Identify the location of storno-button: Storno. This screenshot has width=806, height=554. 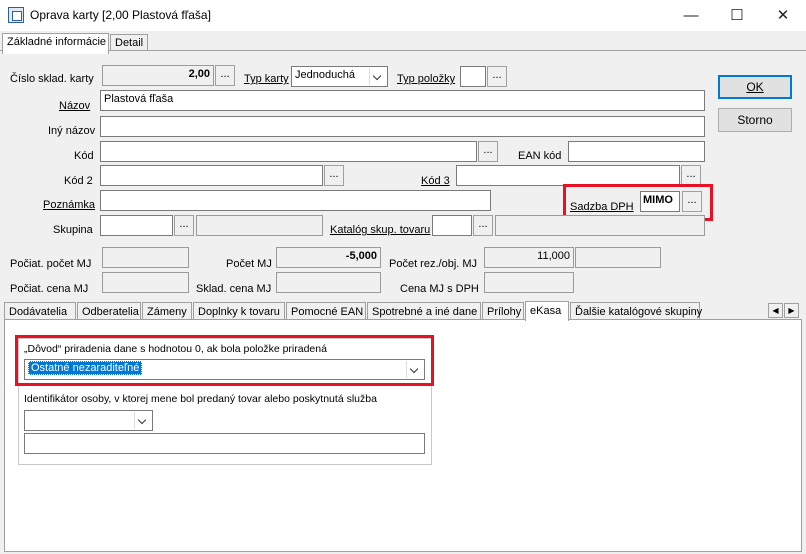
(755, 120).